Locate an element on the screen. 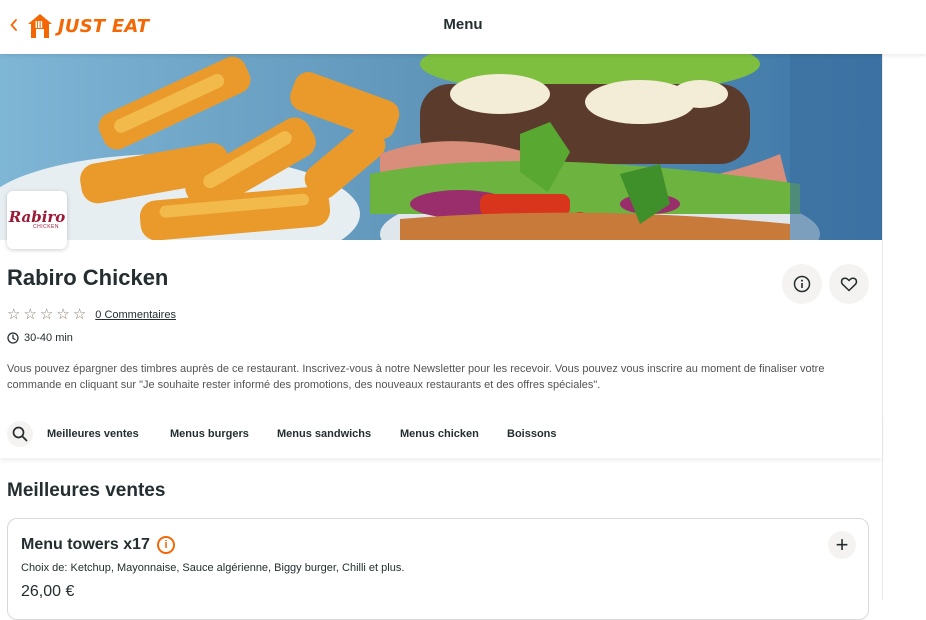 The height and width of the screenshot is (620, 926). delivery-time-row: 30-40 min is located at coordinates (40, 338).